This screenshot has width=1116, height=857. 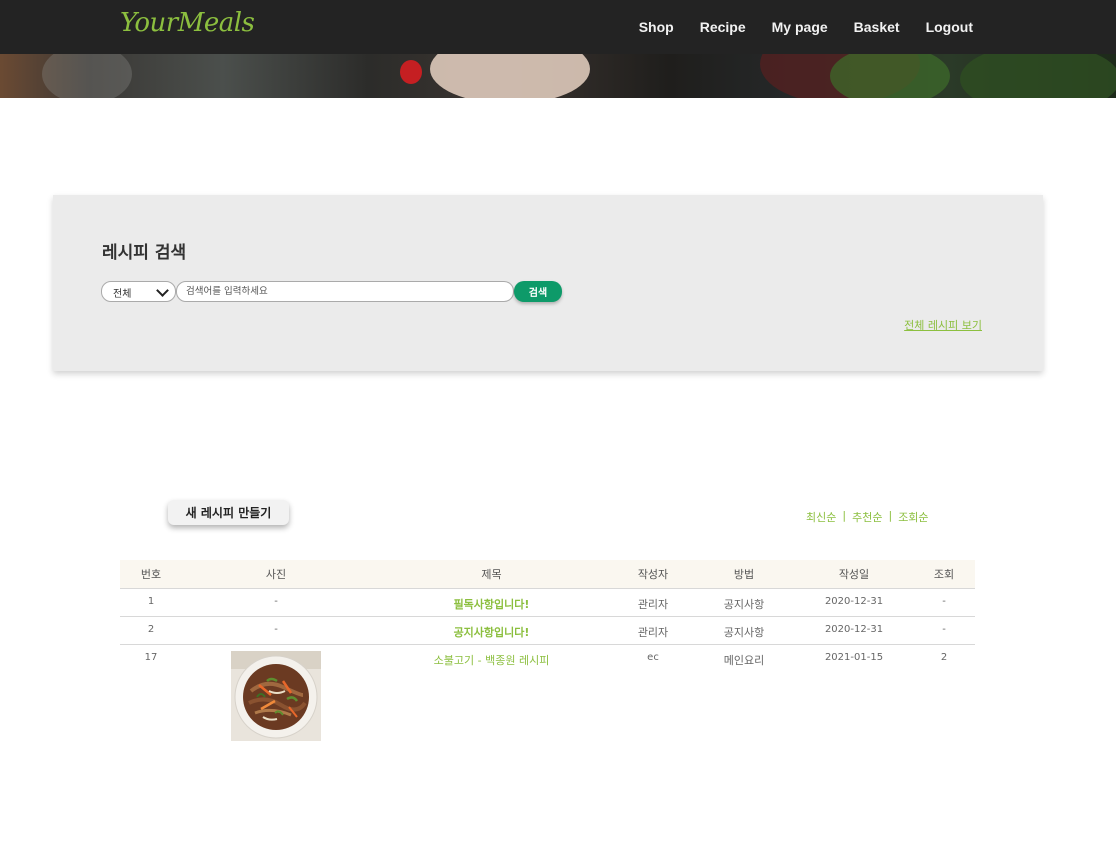 I want to click on table-row: 17 소불고기 - 백종원 레시피 ec 메인요리 2021-01-15 2, so click(x=547, y=694).